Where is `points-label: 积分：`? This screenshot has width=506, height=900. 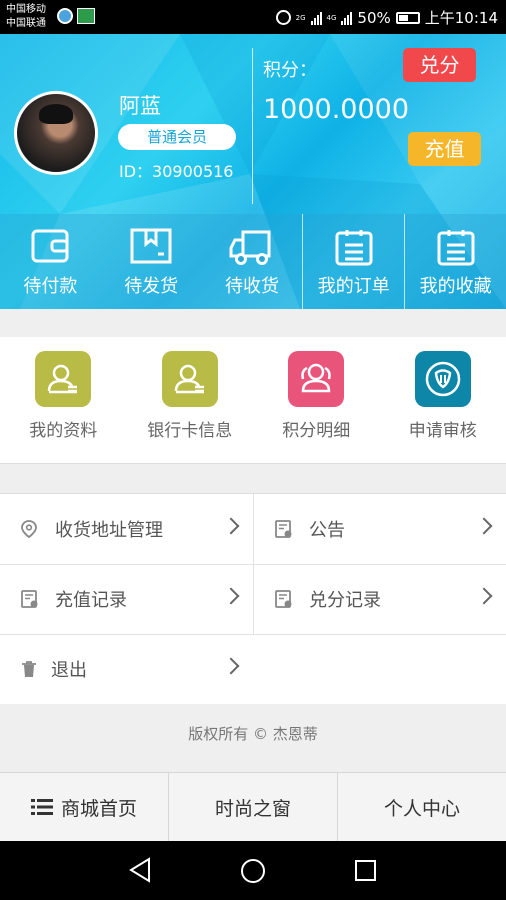
points-label: 积分： is located at coordinates (290, 70).